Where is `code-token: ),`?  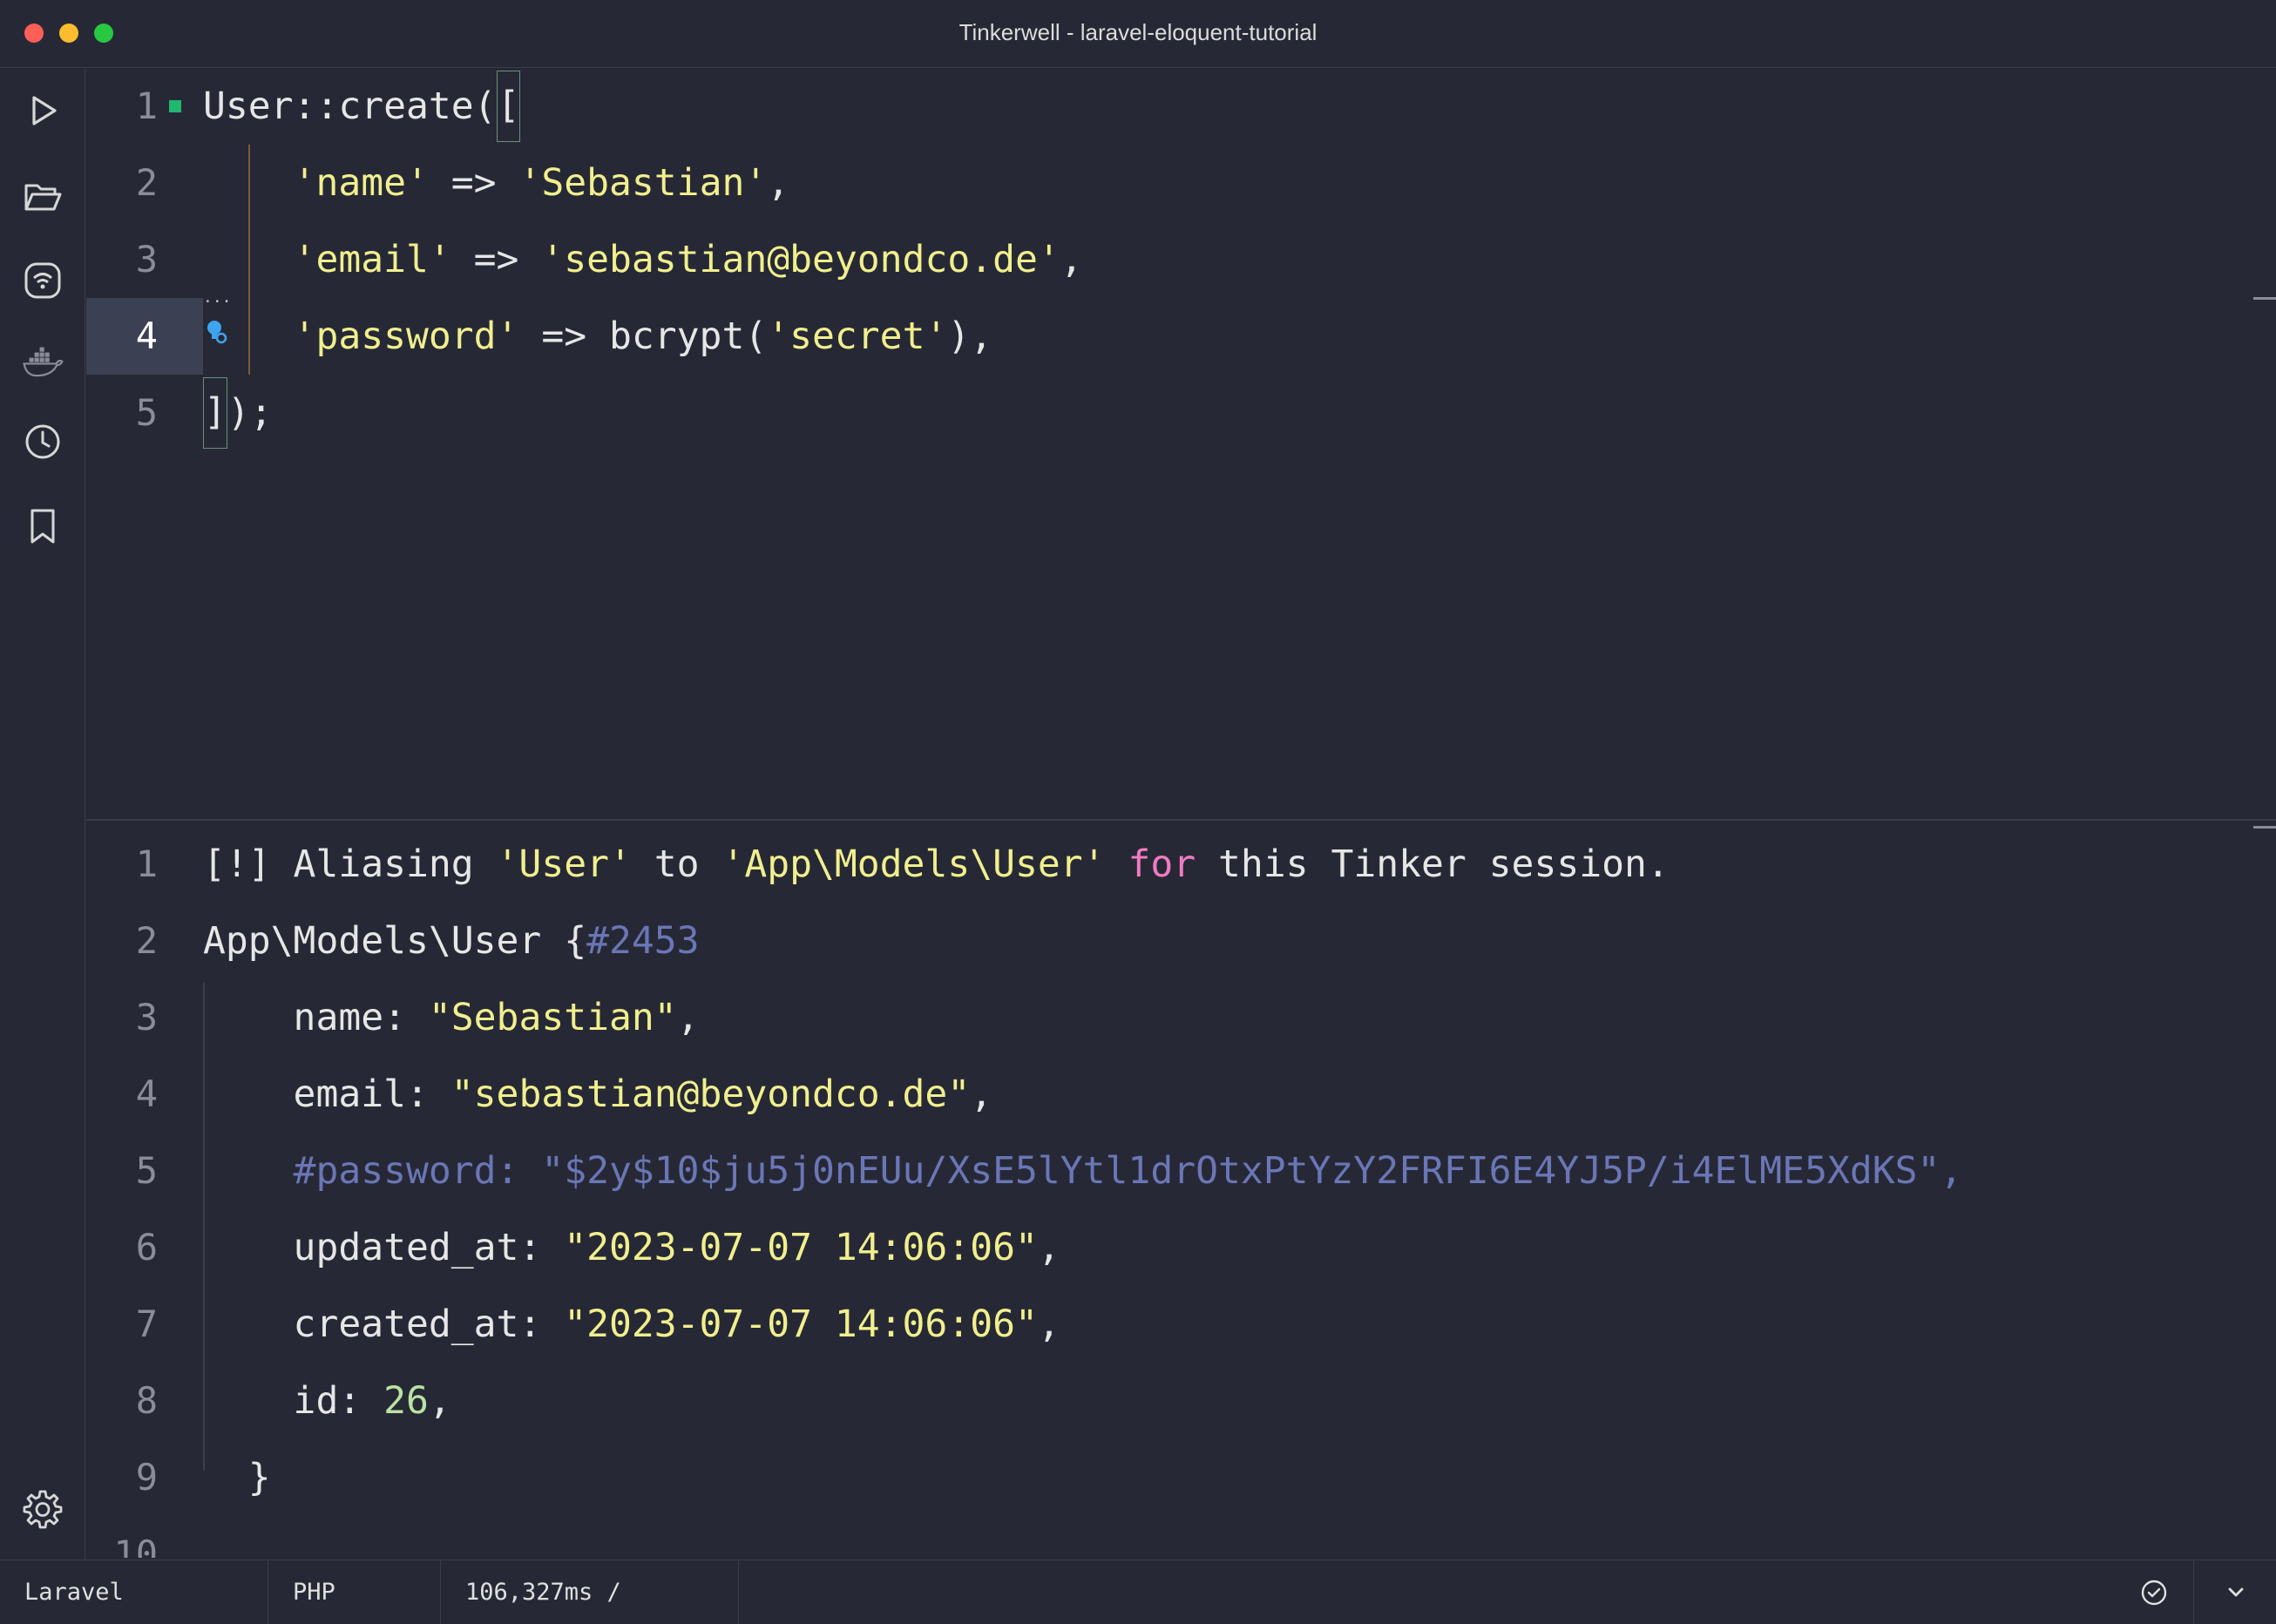 code-token: ), is located at coordinates (970, 336).